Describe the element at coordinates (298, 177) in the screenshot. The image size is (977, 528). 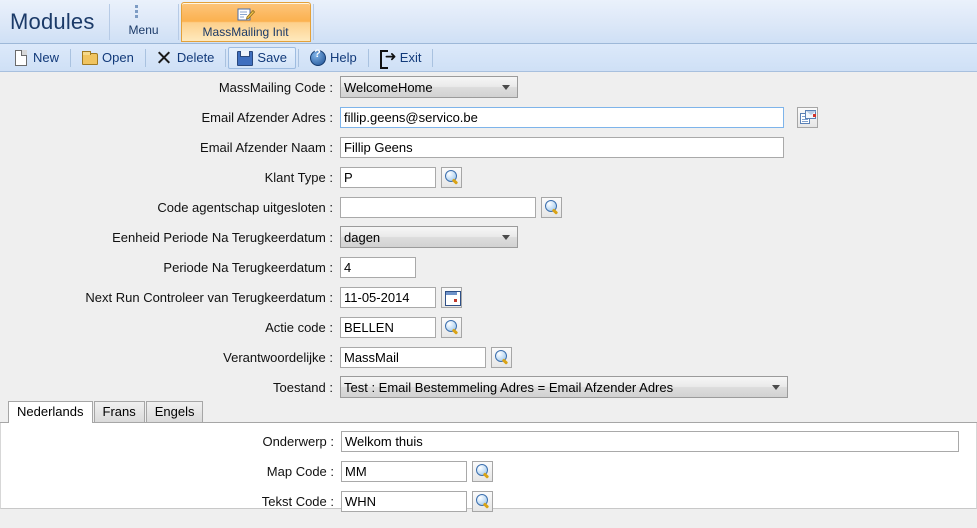
I see `klant-type-label: Klant Type :` at that location.